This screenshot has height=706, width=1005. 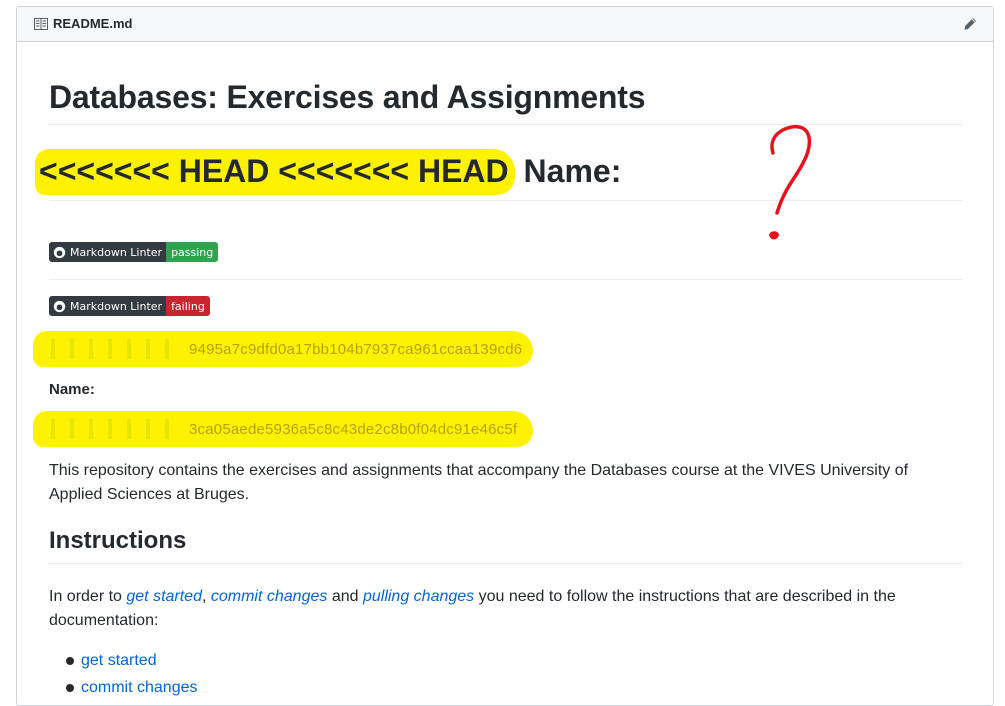 What do you see at coordinates (41, 24) in the screenshot?
I see `book-icon` at bounding box center [41, 24].